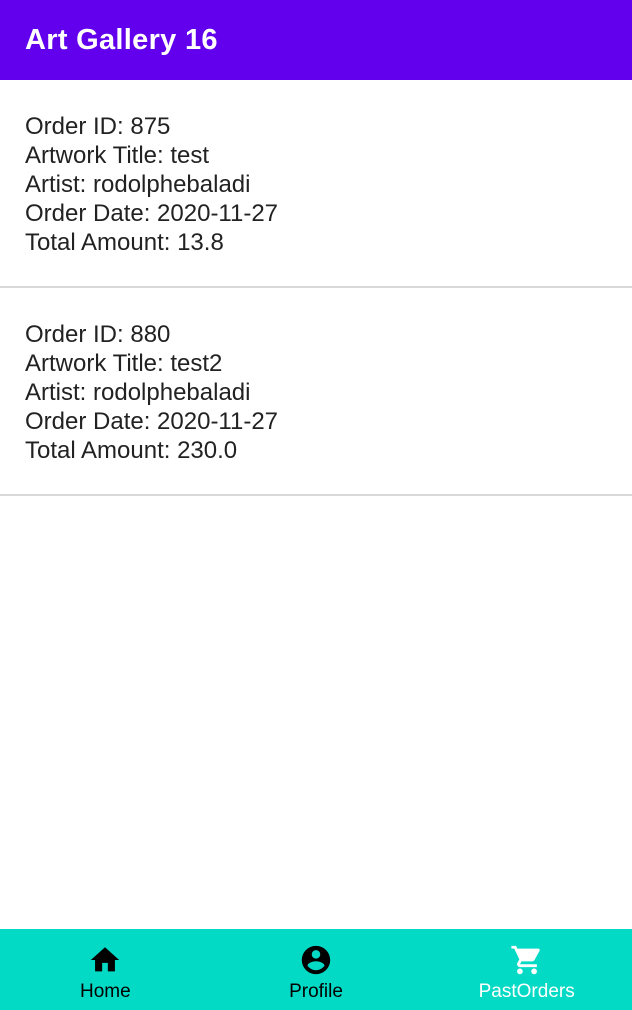  I want to click on bottom-navigation: Home Profile PastOrders, so click(316, 969).